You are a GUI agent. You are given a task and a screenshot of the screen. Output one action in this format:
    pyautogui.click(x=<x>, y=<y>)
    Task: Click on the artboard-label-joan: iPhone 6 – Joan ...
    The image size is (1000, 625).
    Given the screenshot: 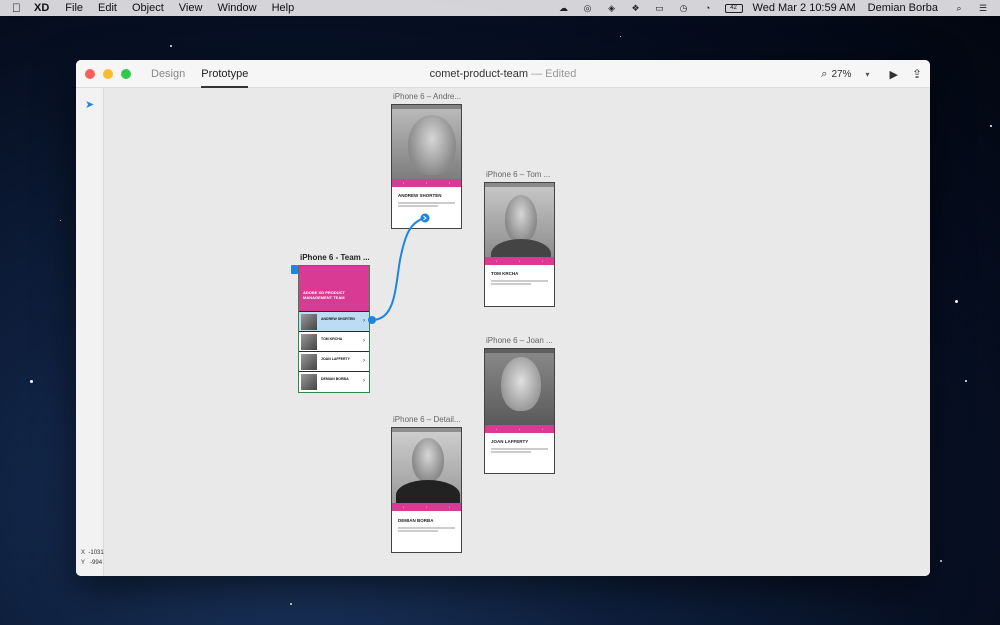 What is the action you would take?
    pyautogui.click(x=519, y=340)
    